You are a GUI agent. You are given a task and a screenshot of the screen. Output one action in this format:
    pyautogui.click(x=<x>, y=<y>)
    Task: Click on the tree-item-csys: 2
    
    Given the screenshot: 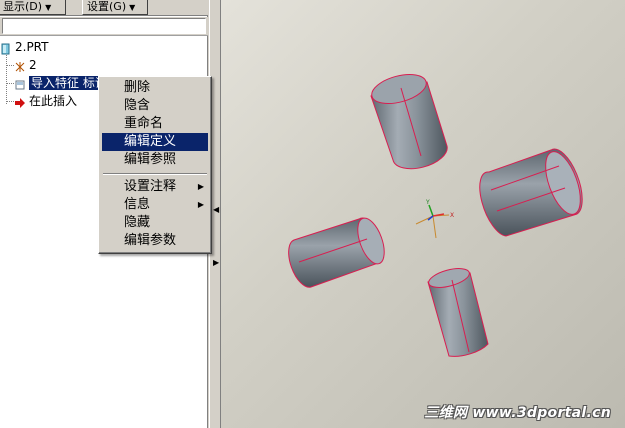 What is the action you would take?
    pyautogui.click(x=25, y=65)
    